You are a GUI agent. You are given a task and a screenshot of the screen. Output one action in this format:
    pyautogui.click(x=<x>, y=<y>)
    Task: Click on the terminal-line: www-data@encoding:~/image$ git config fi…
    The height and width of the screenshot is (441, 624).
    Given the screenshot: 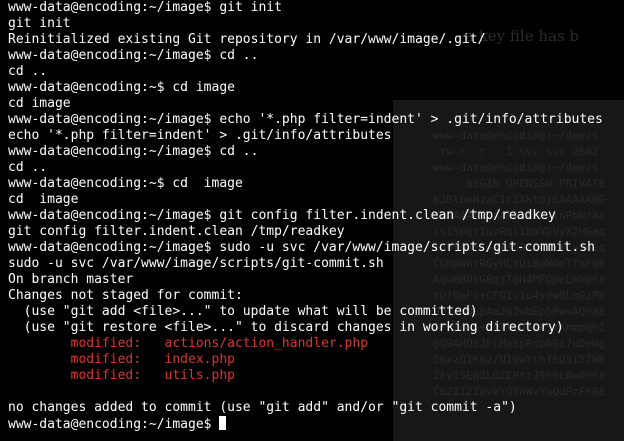 What is the action you would take?
    pyautogui.click(x=282, y=215)
    